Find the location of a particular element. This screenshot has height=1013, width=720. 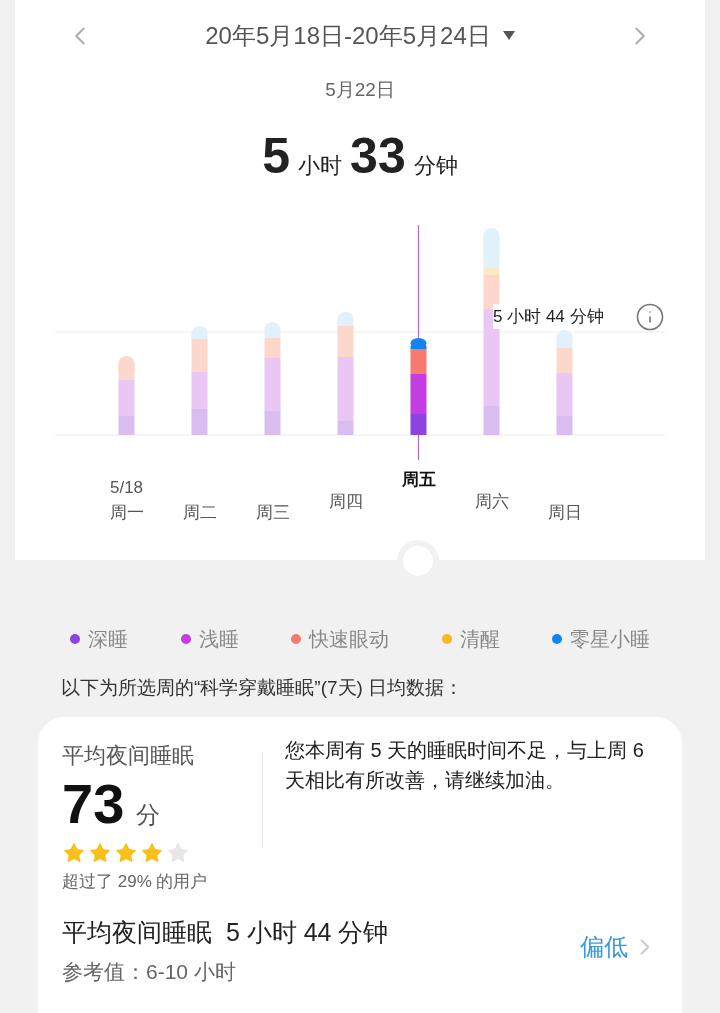

legend-label: 零星小睡 is located at coordinates (610, 639).